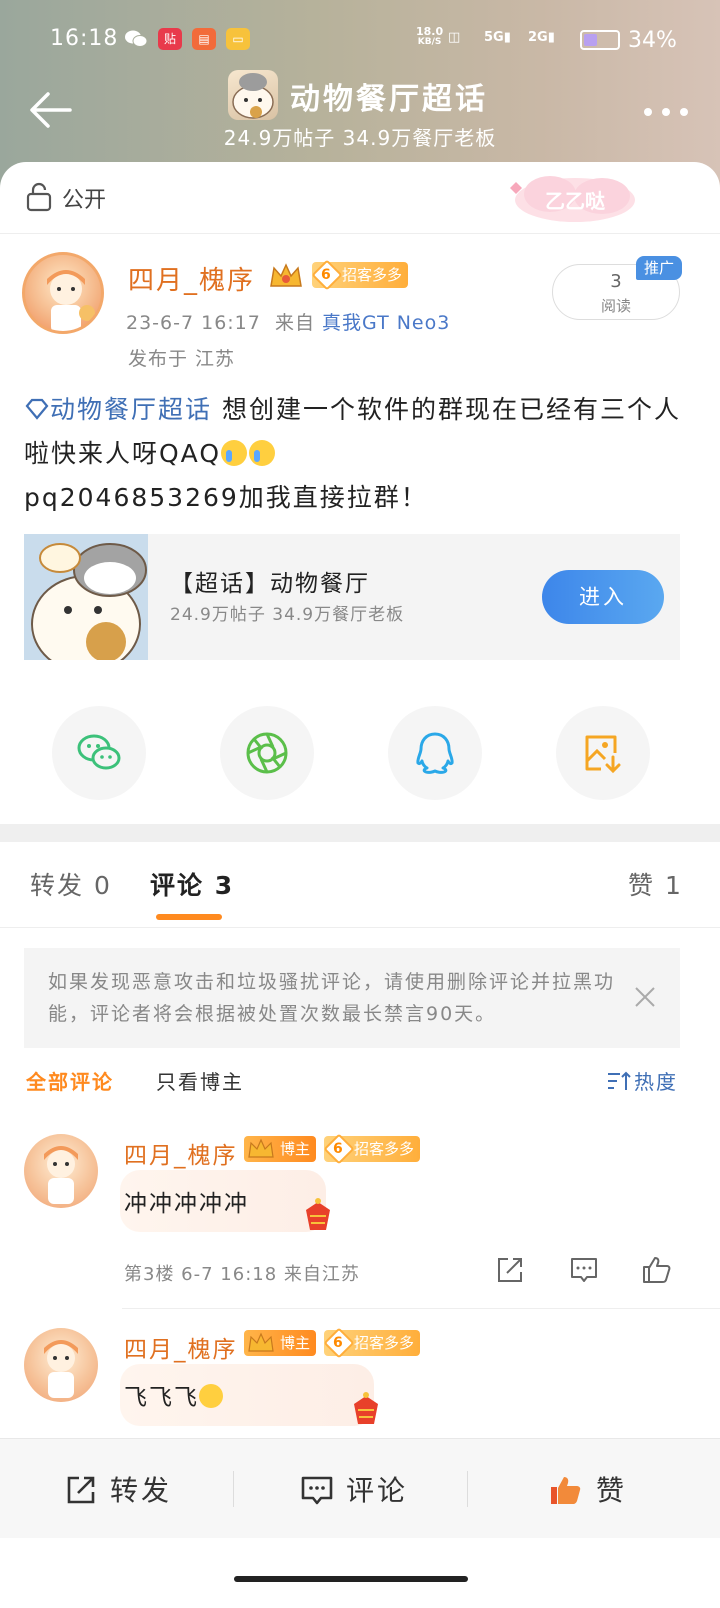  I want to click on sort-by-hot: 热度, so click(656, 1080).